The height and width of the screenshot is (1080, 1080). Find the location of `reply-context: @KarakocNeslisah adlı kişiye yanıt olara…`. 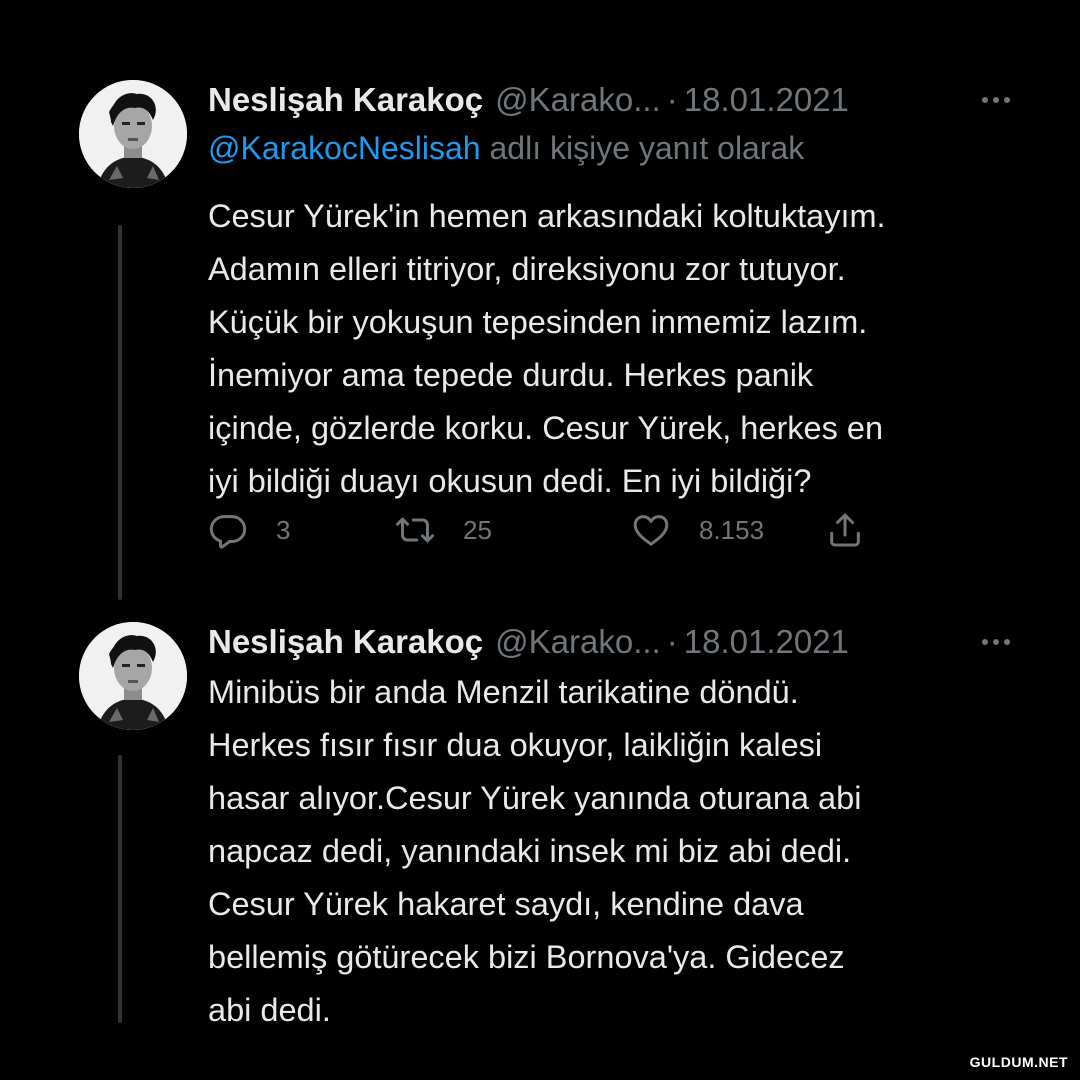

reply-context: @KarakocNeslisah adlı kişiye yanıt olara… is located at coordinates (506, 148).